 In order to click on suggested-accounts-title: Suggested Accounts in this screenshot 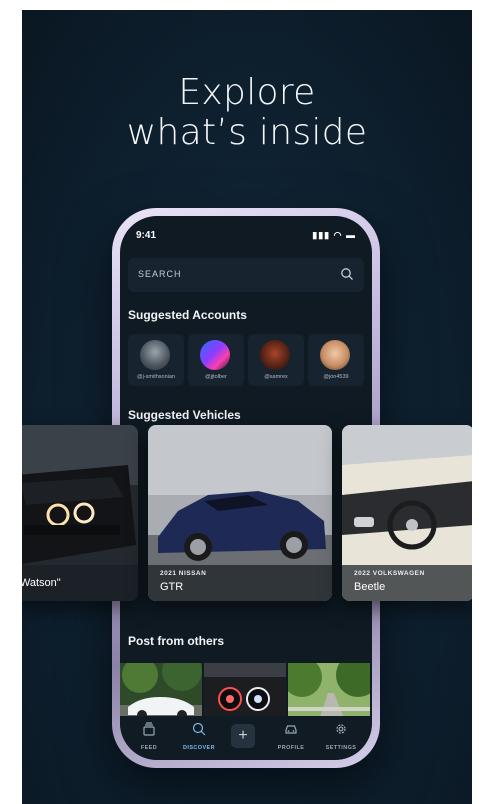, I will do `click(187, 315)`.